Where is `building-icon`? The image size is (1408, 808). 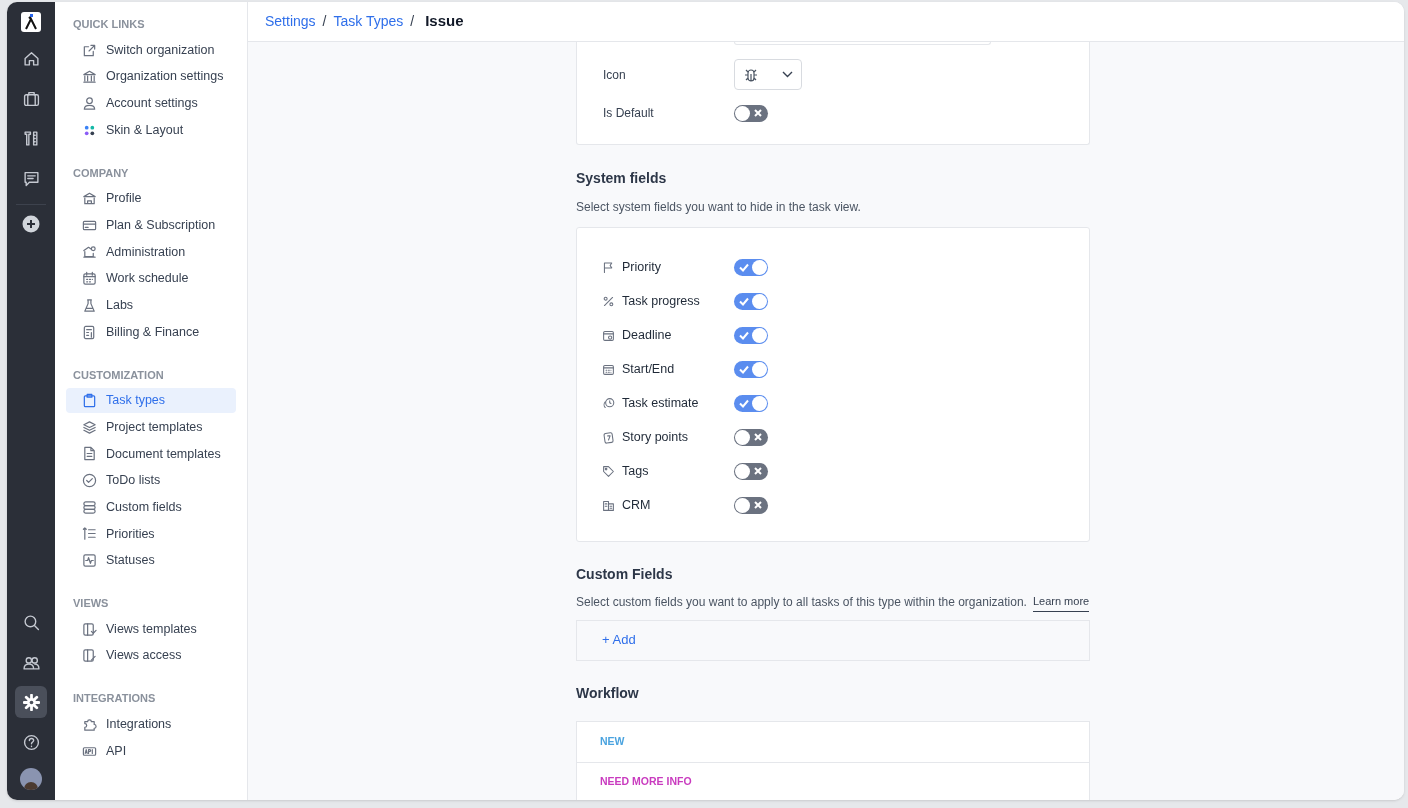 building-icon is located at coordinates (89, 199).